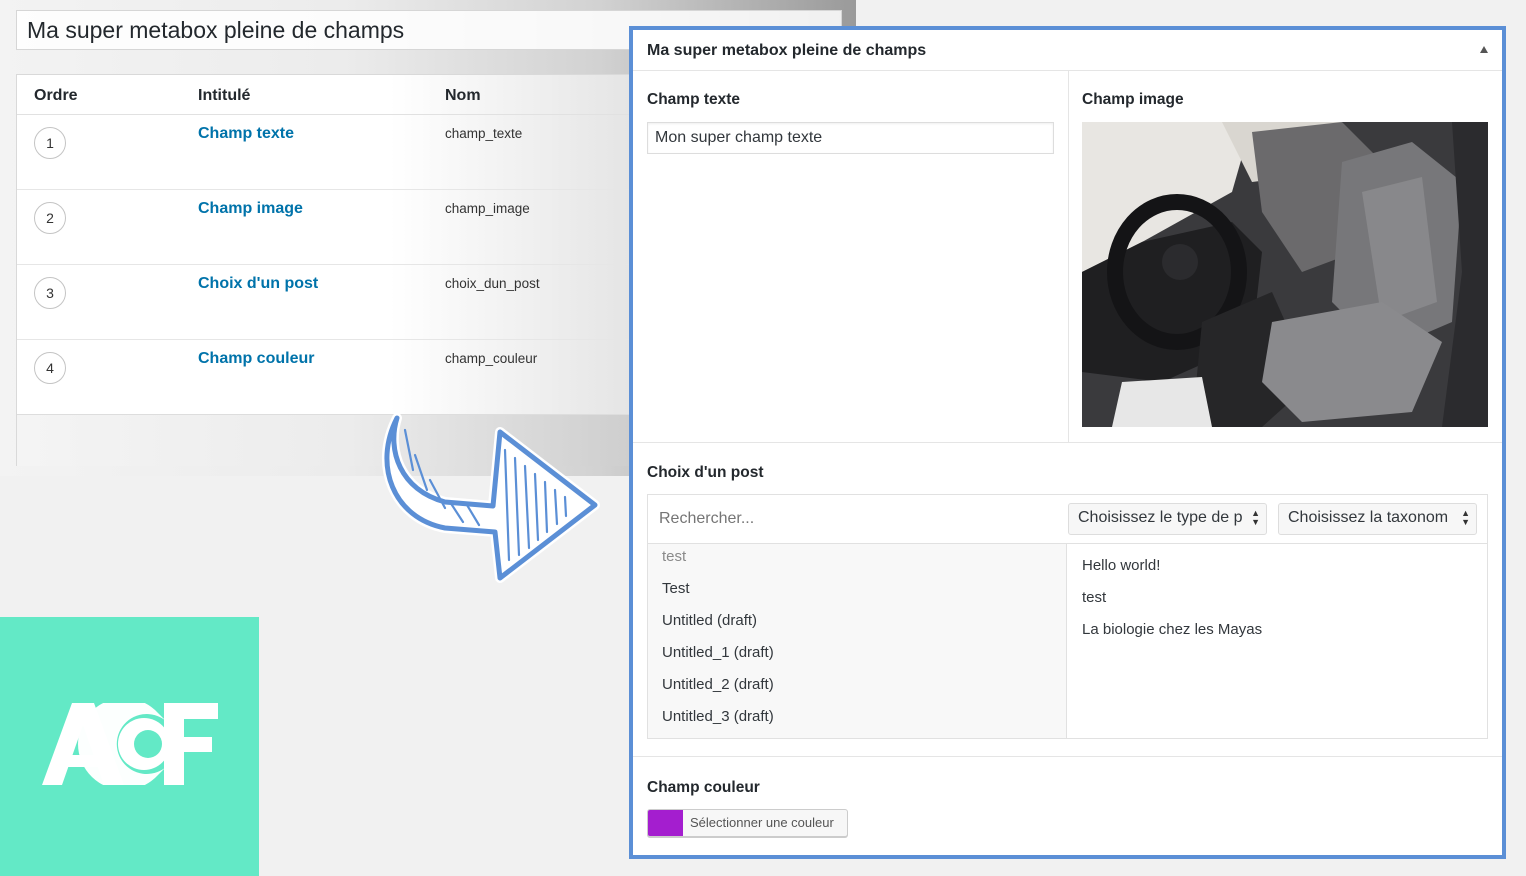 The height and width of the screenshot is (876, 1526). What do you see at coordinates (258, 284) in the screenshot?
I see `field-label-link: Choix d'un post` at bounding box center [258, 284].